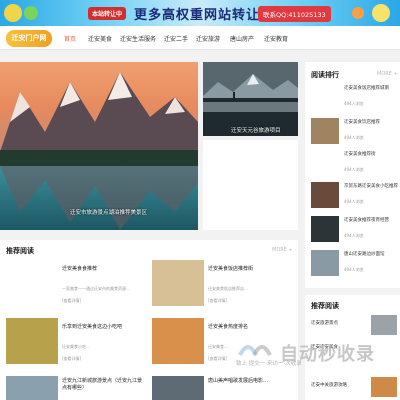  Describe the element at coordinates (325, 75) in the screenshot. I see `rank-title: 阅读排行` at that location.